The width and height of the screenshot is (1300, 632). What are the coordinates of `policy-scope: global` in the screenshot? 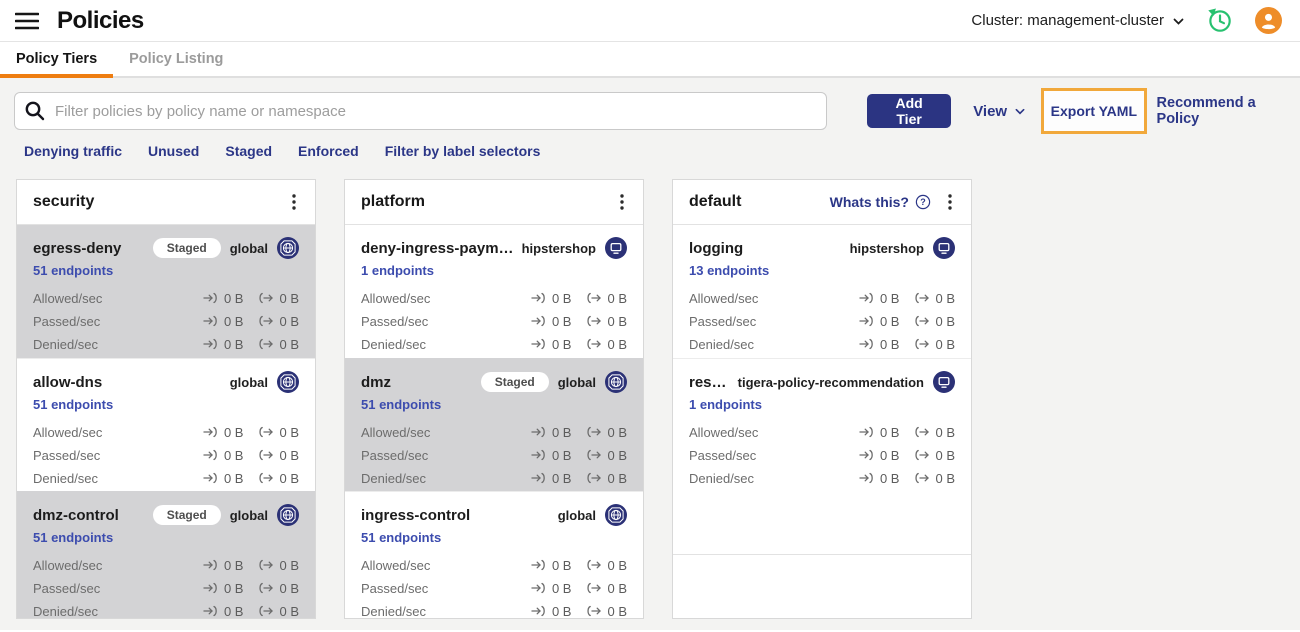 It's located at (248, 382).